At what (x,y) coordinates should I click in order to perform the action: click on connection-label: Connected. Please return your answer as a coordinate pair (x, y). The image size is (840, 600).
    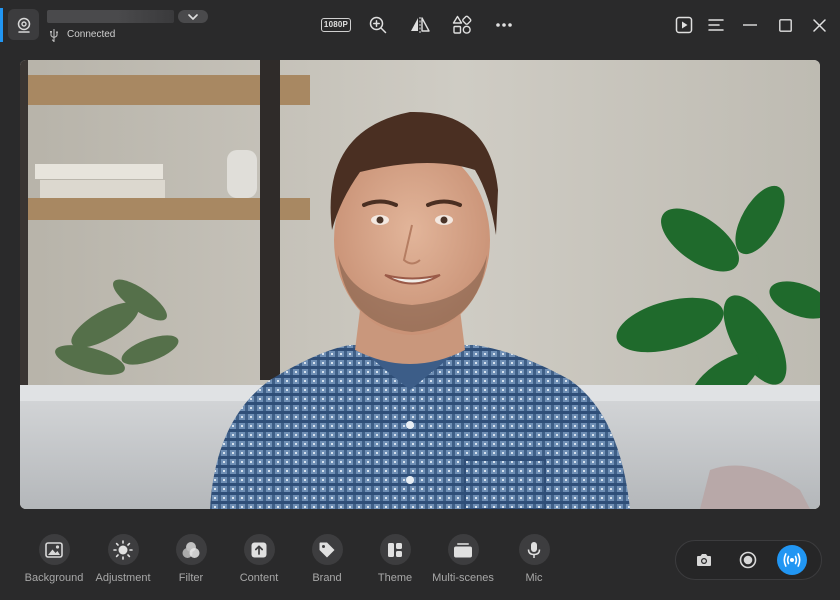
    Looking at the image, I should click on (91, 34).